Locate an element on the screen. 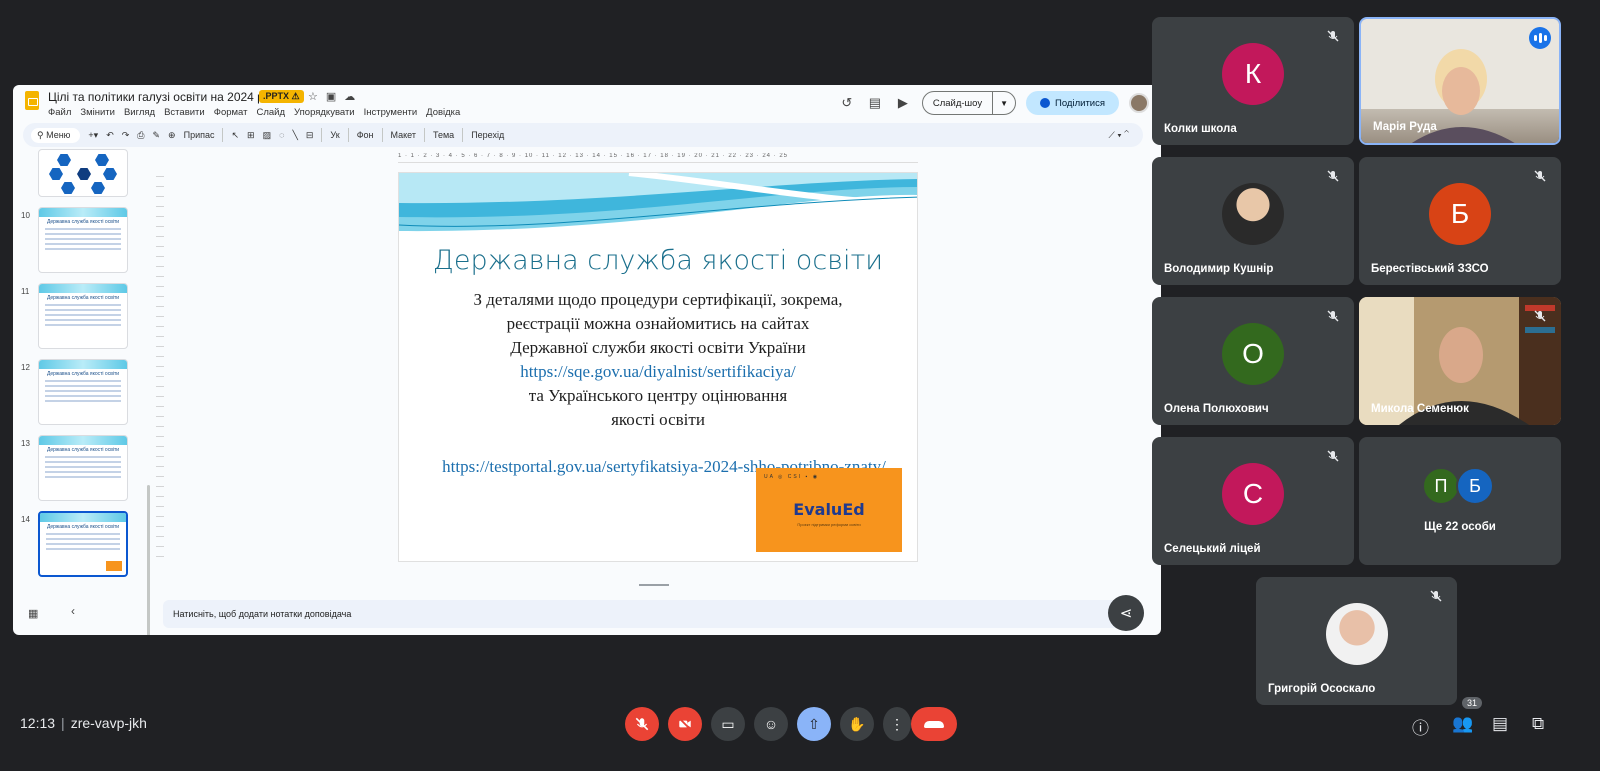 This screenshot has width=1600, height=771. line-icon: ╲ is located at coordinates (294, 135).